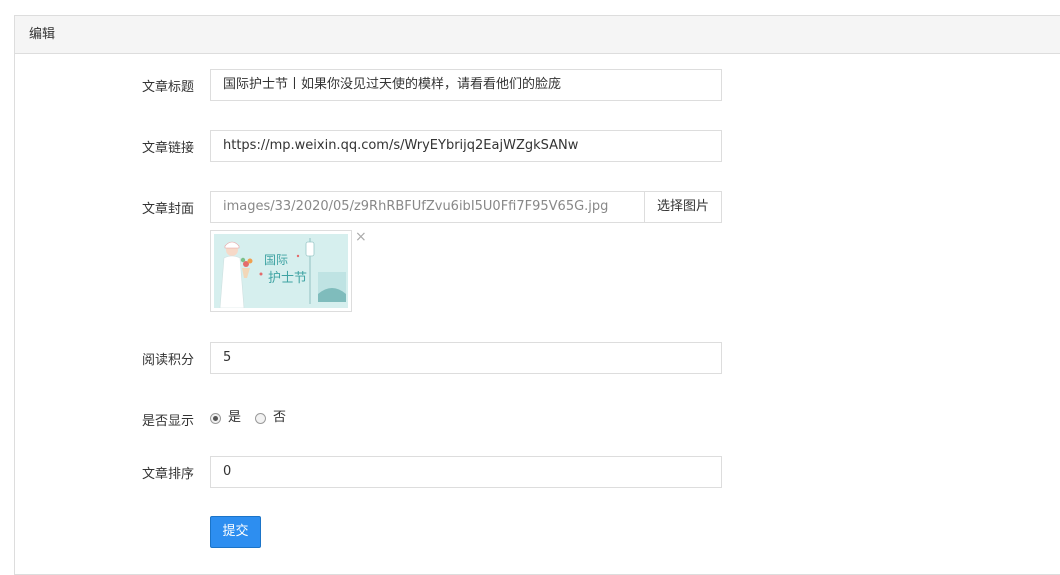  What do you see at coordinates (466, 472) in the screenshot?
I see `order-input: 0` at bounding box center [466, 472].